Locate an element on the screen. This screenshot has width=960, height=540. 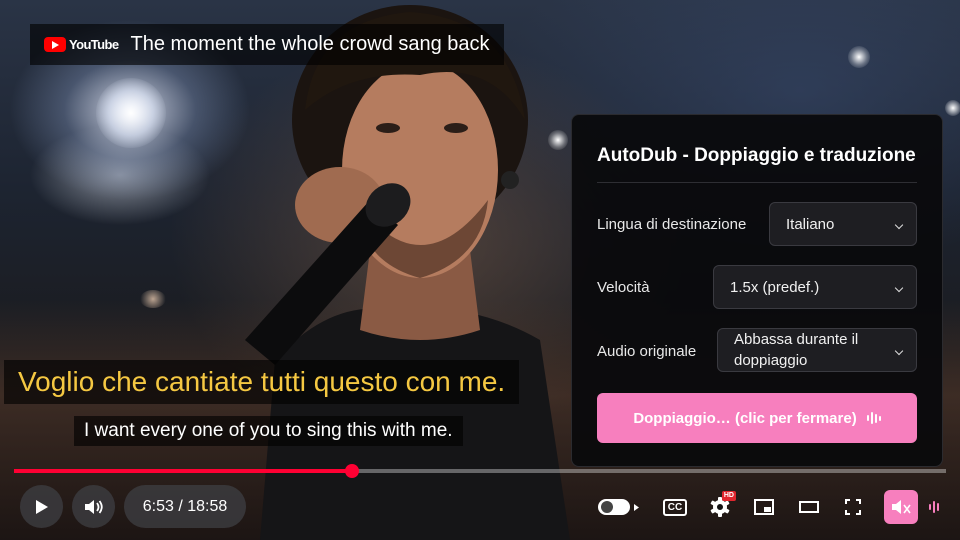
youtube-play-logo-icon is located at coordinates (55, 44).